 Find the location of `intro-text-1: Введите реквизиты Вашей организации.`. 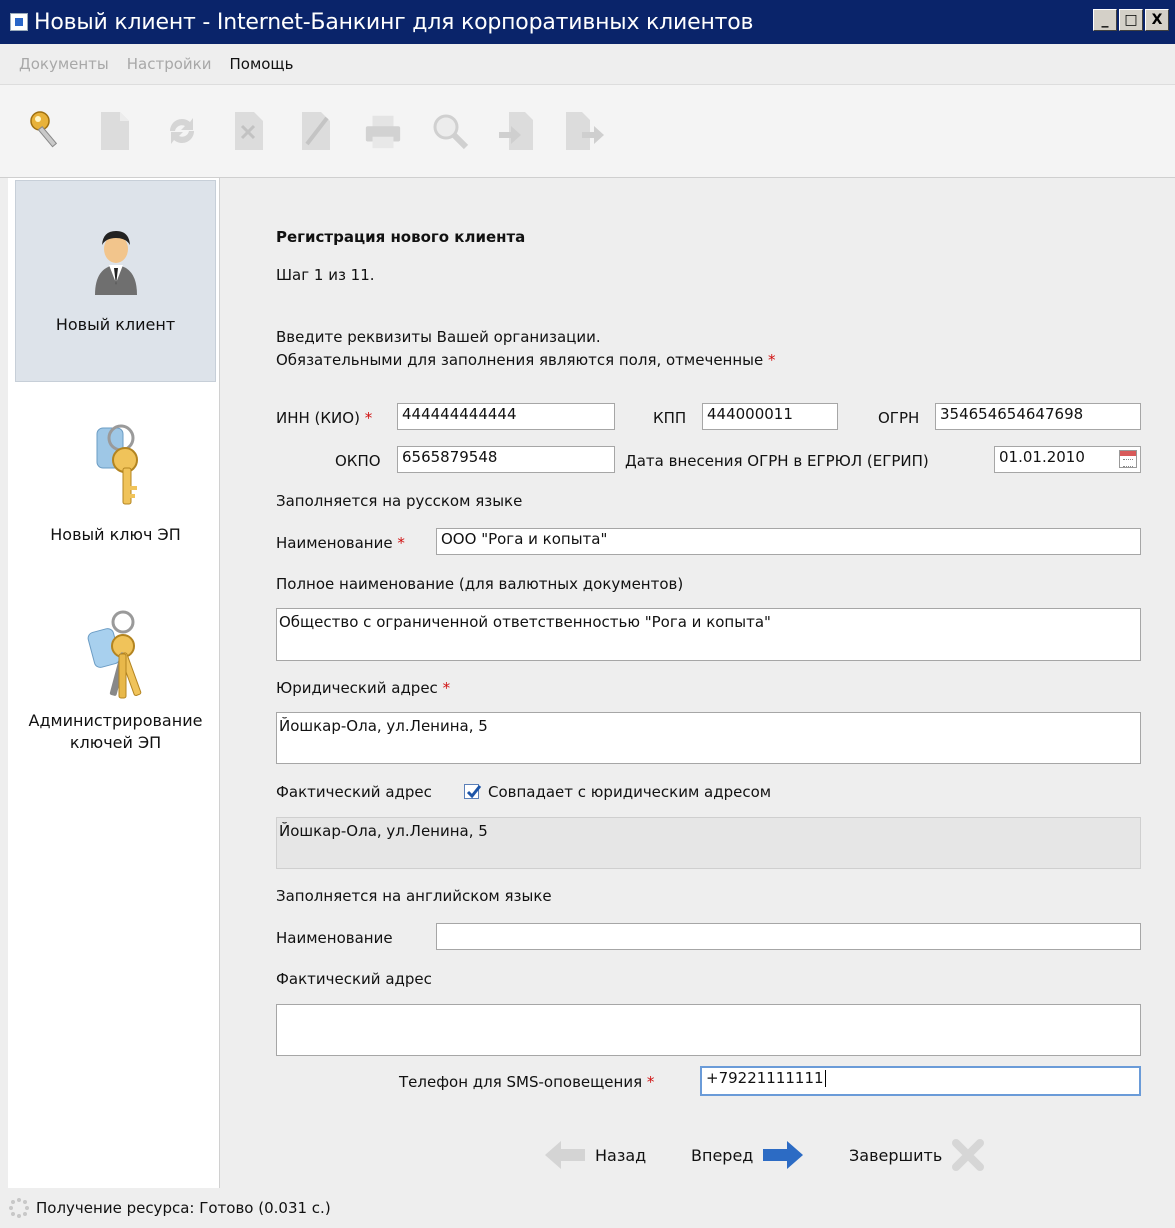

intro-text-1: Введите реквизиты Вашей организации. is located at coordinates (438, 337).